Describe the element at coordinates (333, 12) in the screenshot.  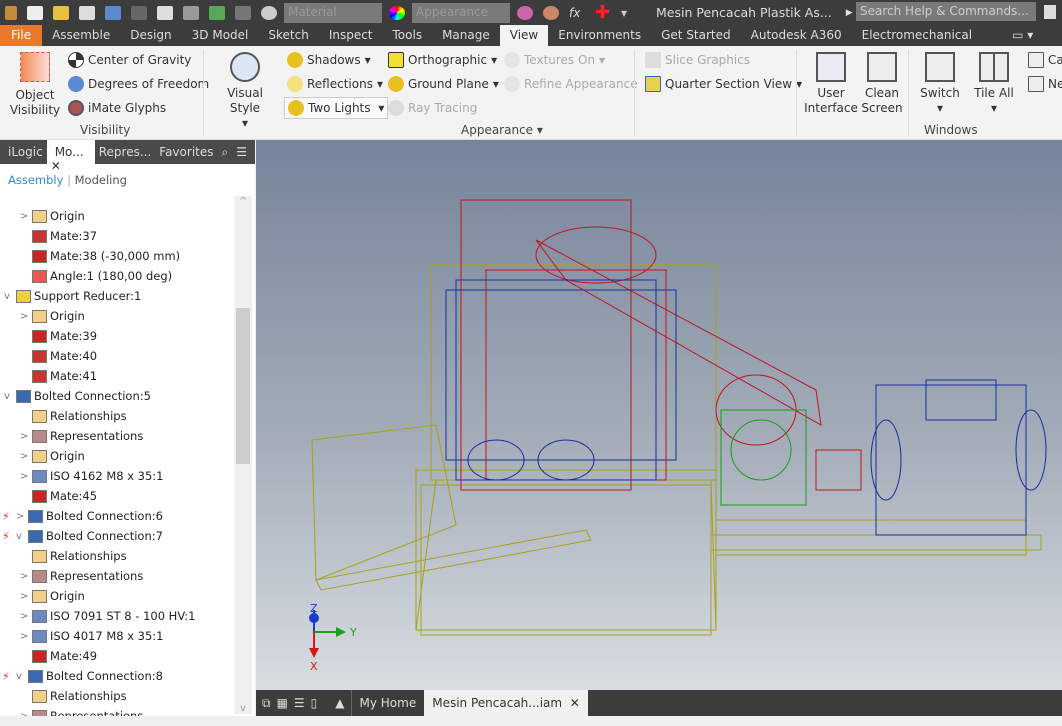
I see `material-dropdown: Material` at that location.